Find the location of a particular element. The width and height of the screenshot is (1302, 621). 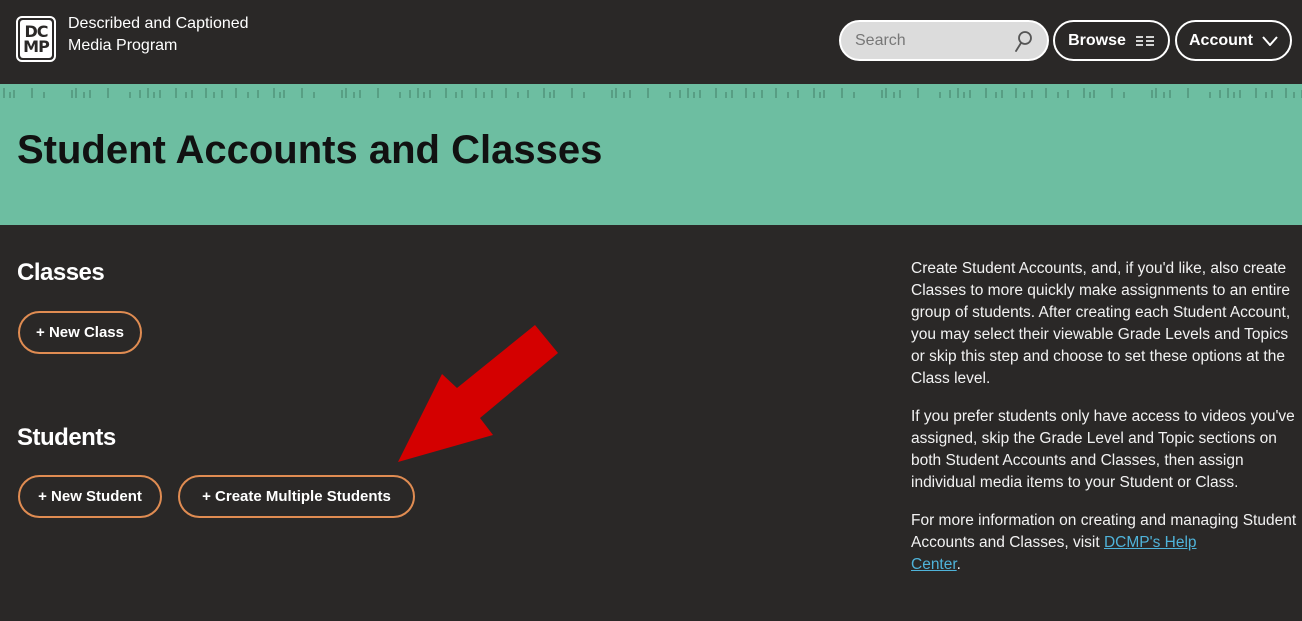

list-icon is located at coordinates (1144, 40).